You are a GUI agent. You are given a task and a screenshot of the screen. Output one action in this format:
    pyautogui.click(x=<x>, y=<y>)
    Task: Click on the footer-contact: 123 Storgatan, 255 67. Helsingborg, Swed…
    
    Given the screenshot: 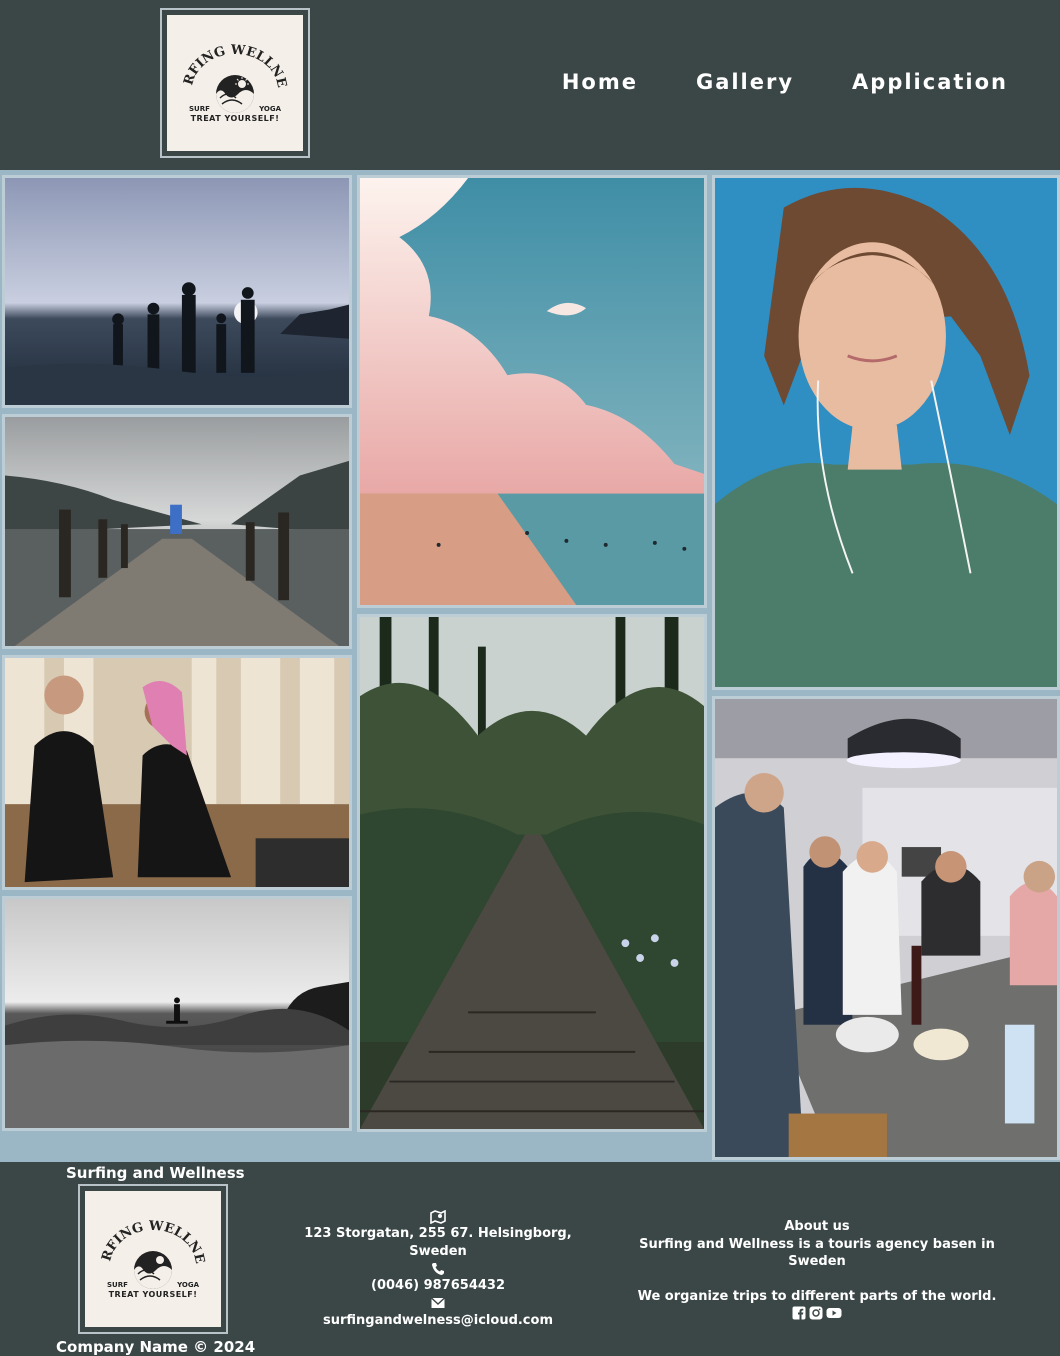 What is the action you would take?
    pyautogui.click(x=438, y=1268)
    